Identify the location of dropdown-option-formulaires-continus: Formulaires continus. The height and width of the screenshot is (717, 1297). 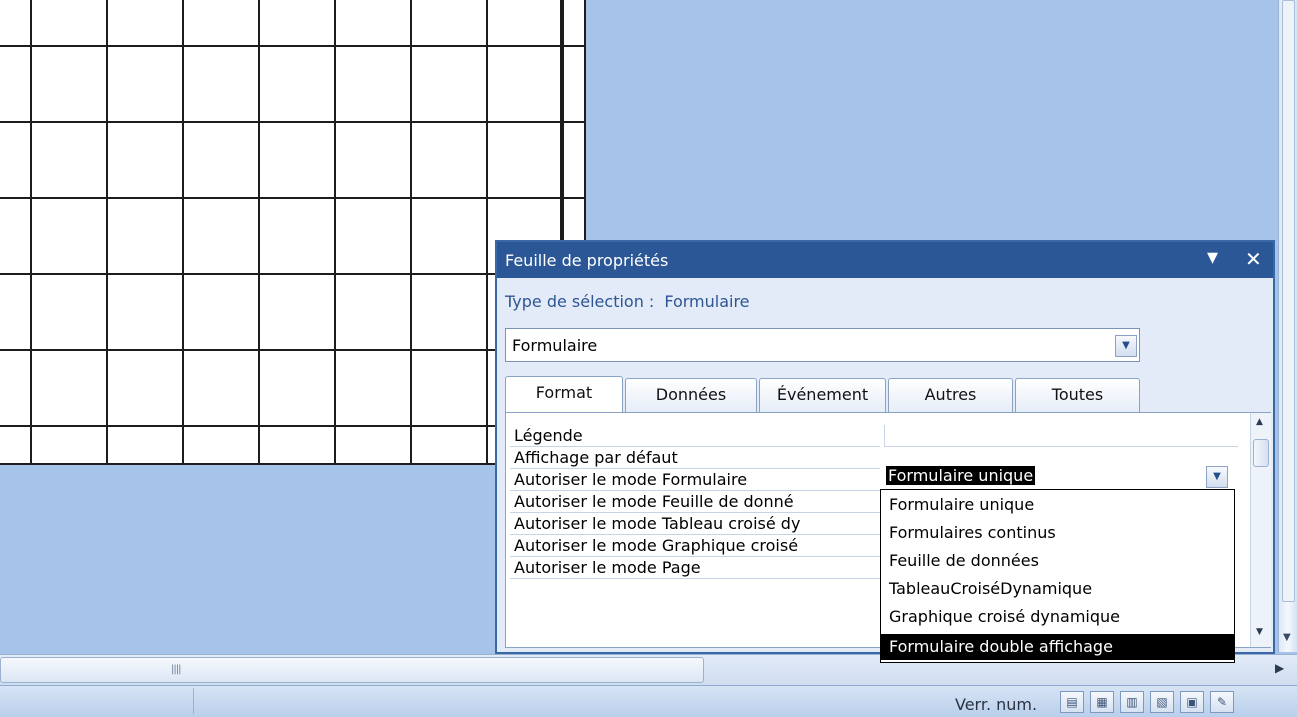
(1057, 533).